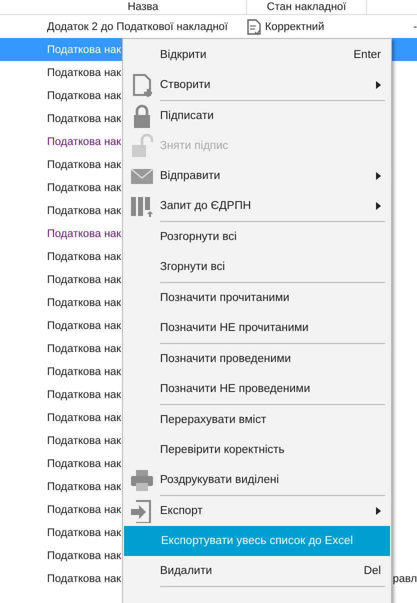  Describe the element at coordinates (142, 480) in the screenshot. I see `printer-icon` at that location.